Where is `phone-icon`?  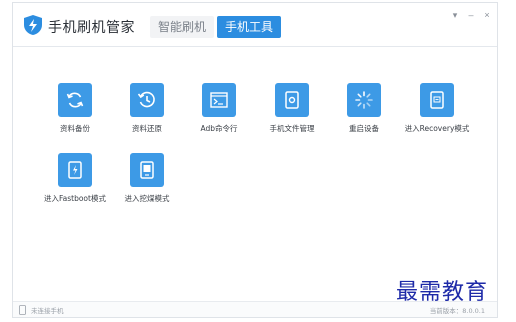 phone-icon is located at coordinates (22, 310).